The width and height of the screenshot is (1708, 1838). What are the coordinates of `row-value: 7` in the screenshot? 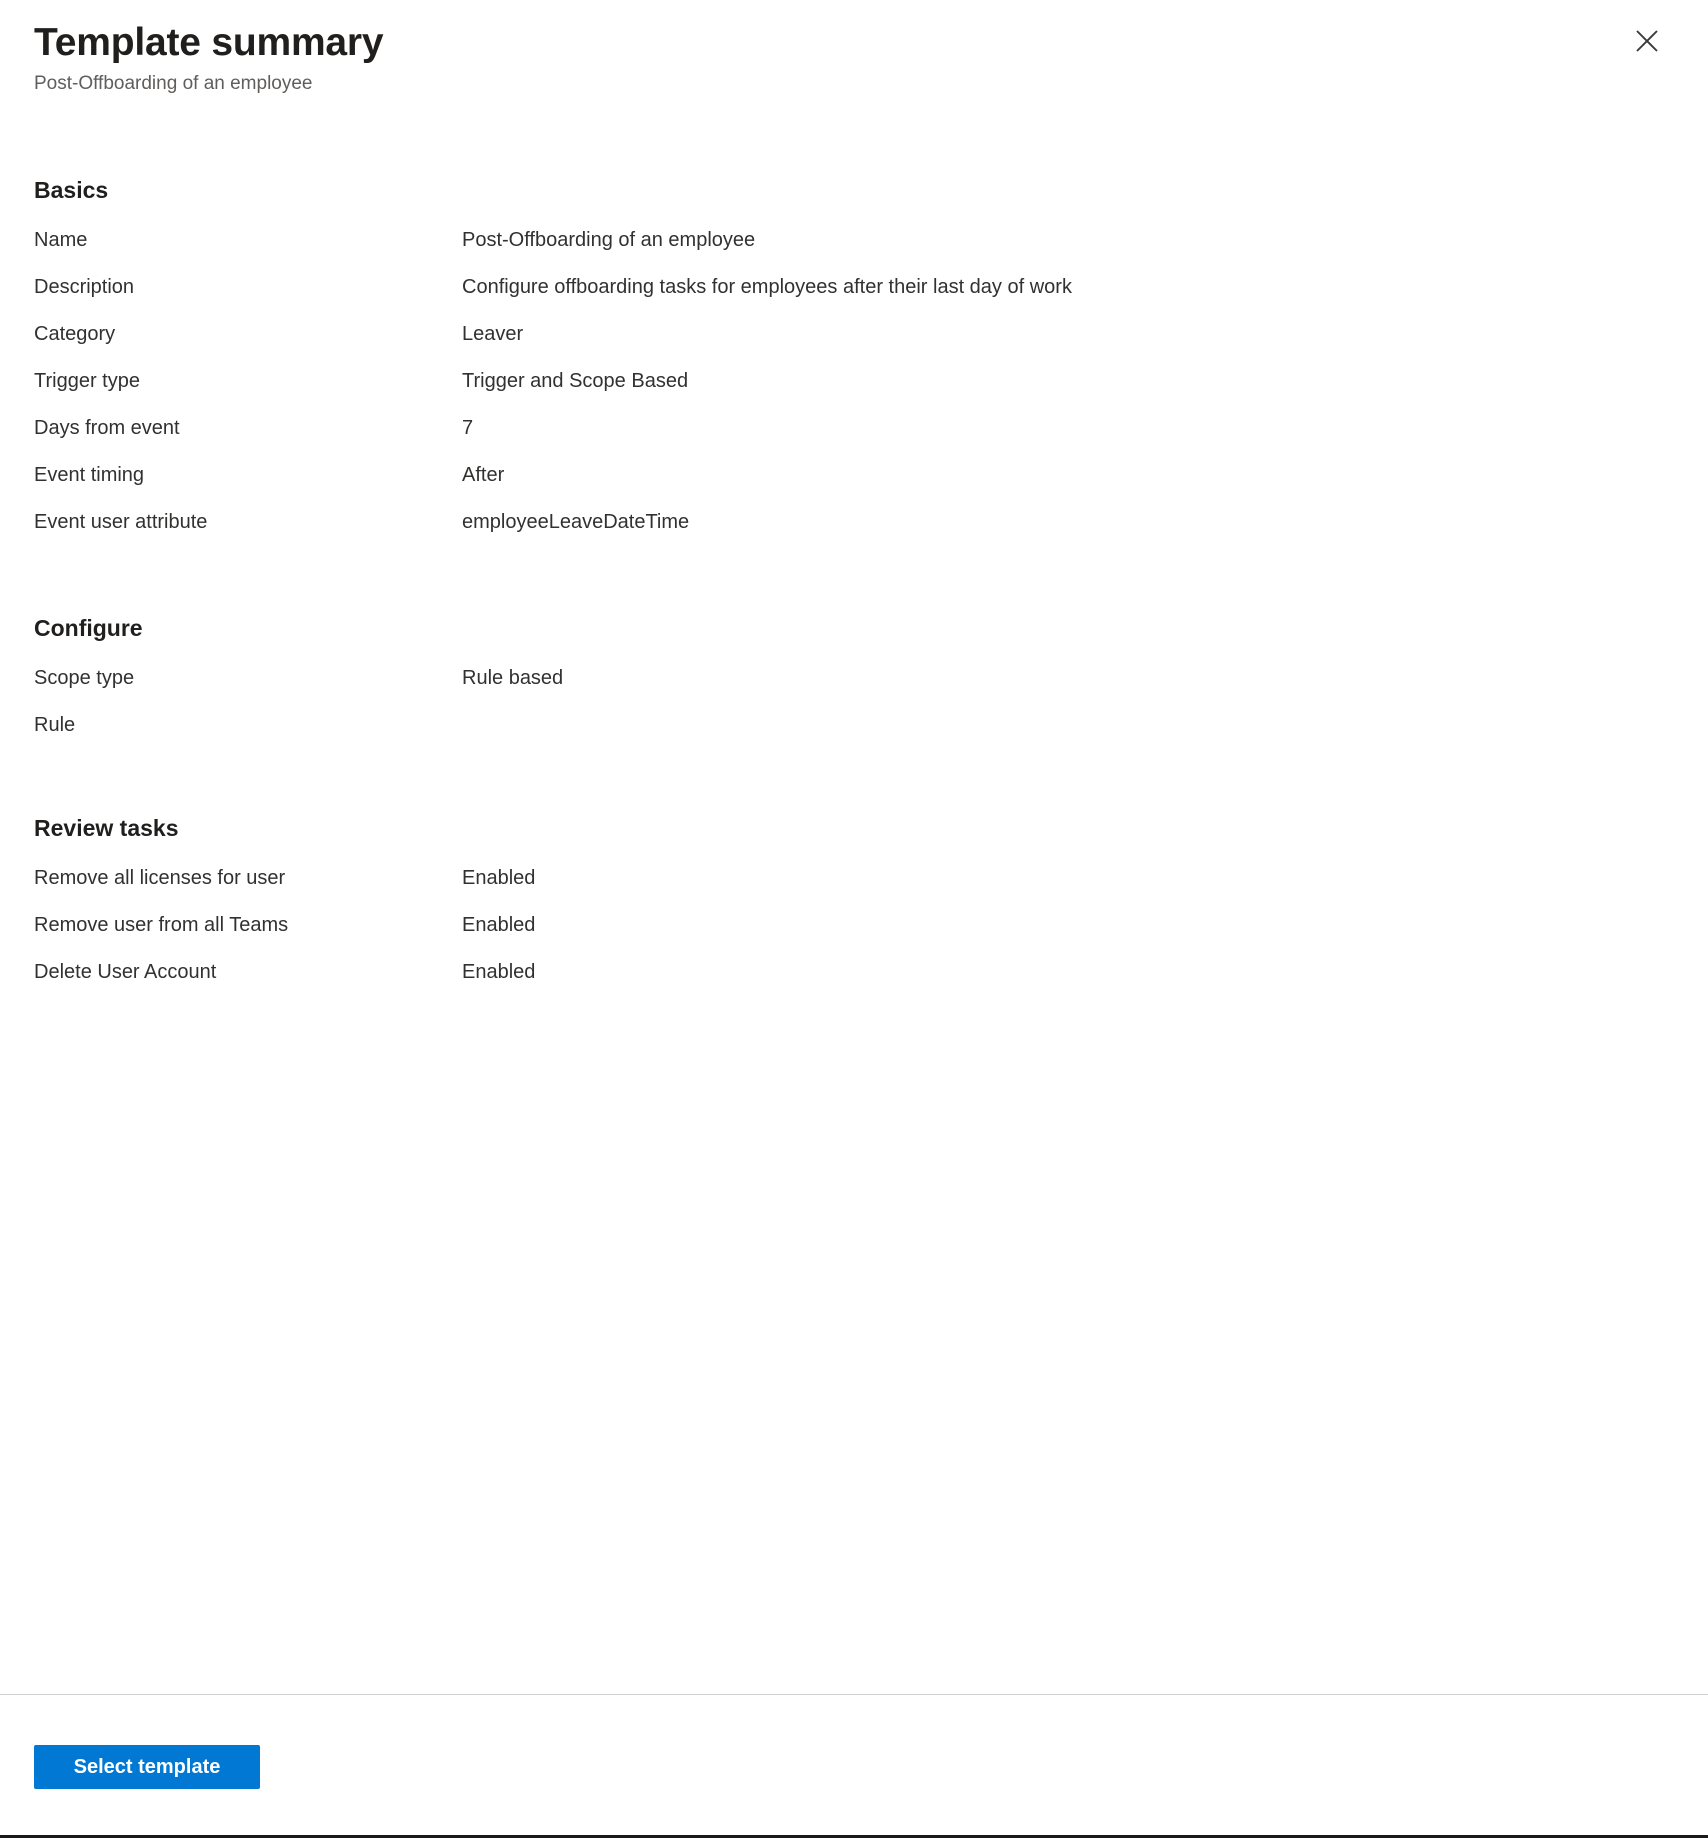 It's located at (468, 428).